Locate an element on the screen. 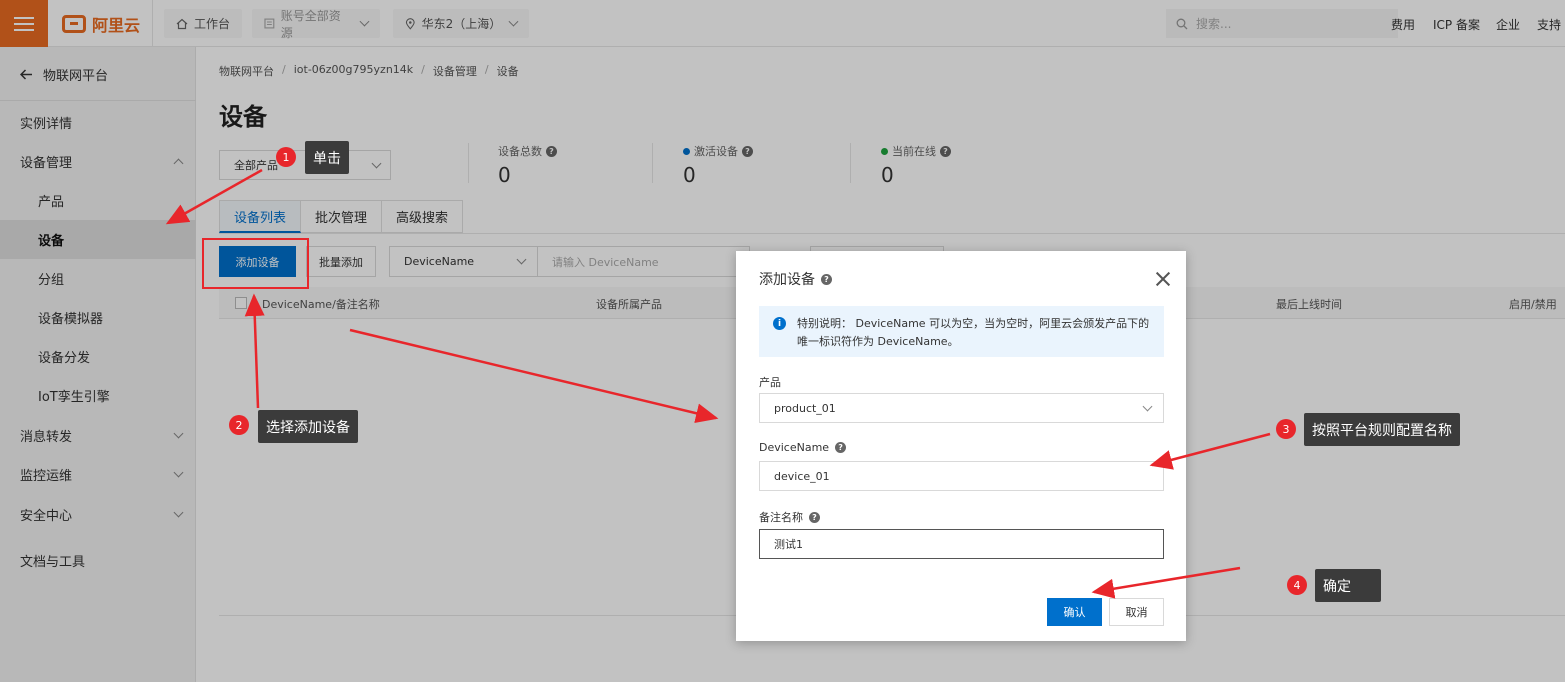 This screenshot has height=682, width=1565. arrow-2a is located at coordinates (254, 351).